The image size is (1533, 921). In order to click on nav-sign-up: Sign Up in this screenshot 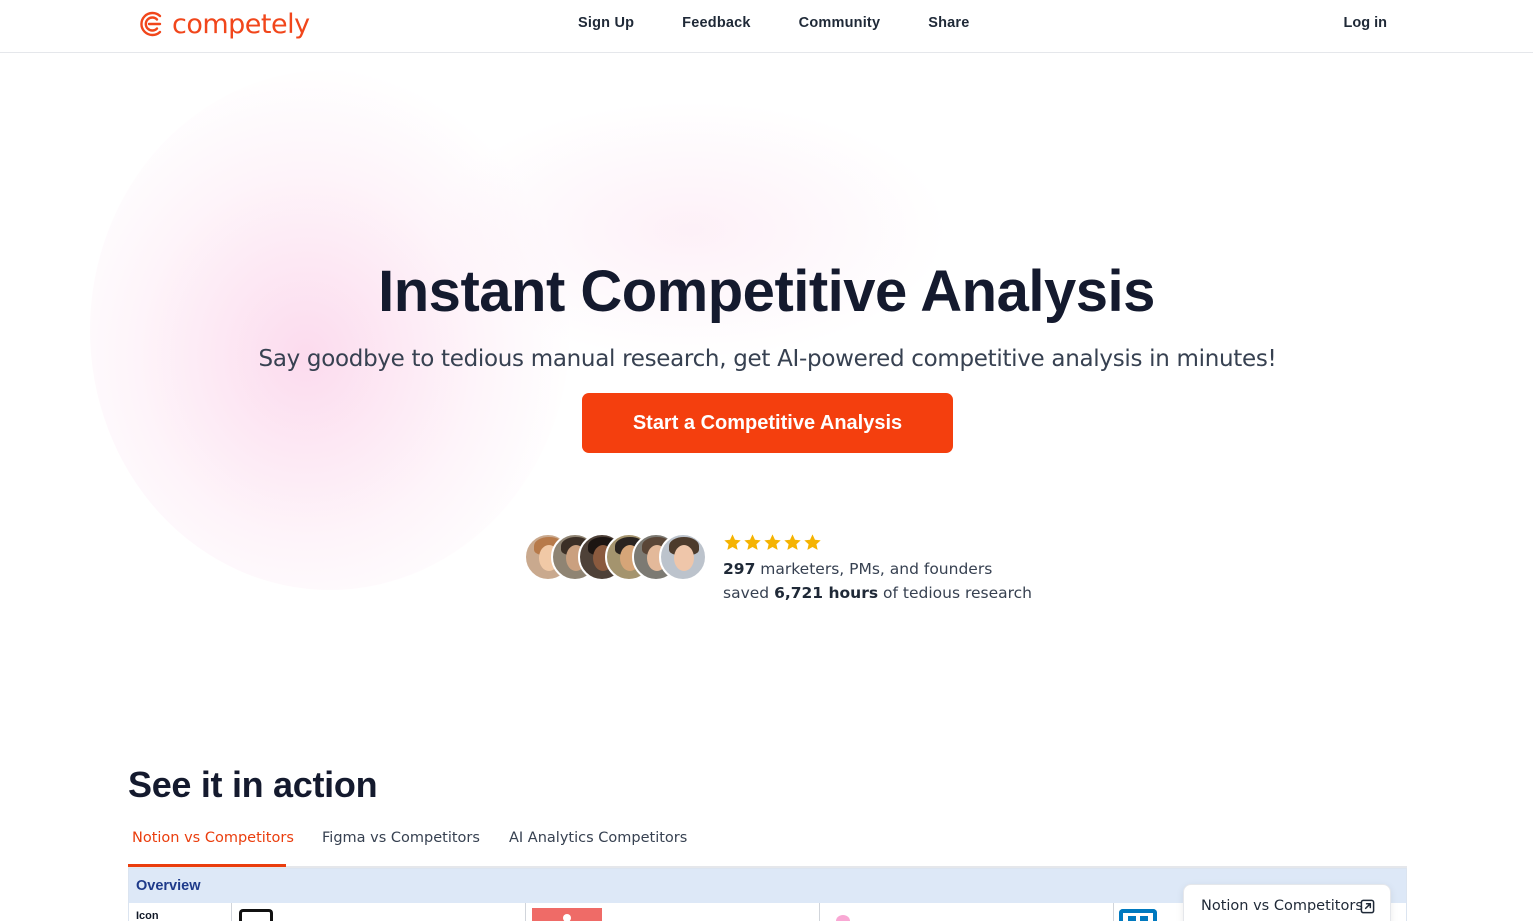, I will do `click(606, 23)`.